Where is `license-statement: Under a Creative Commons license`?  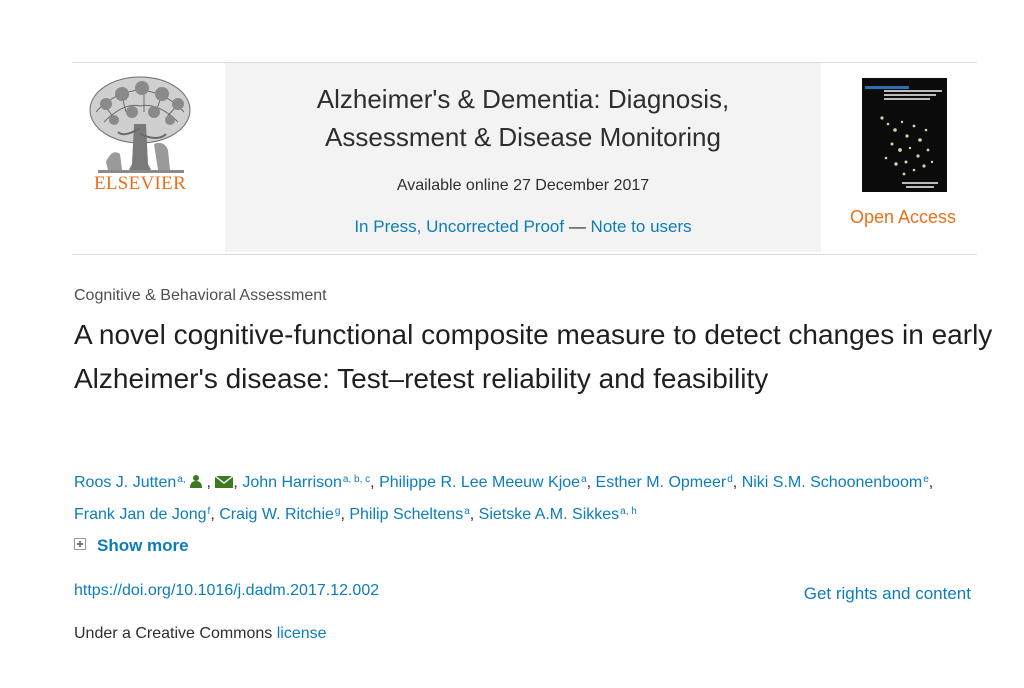 license-statement: Under a Creative Commons license is located at coordinates (200, 634).